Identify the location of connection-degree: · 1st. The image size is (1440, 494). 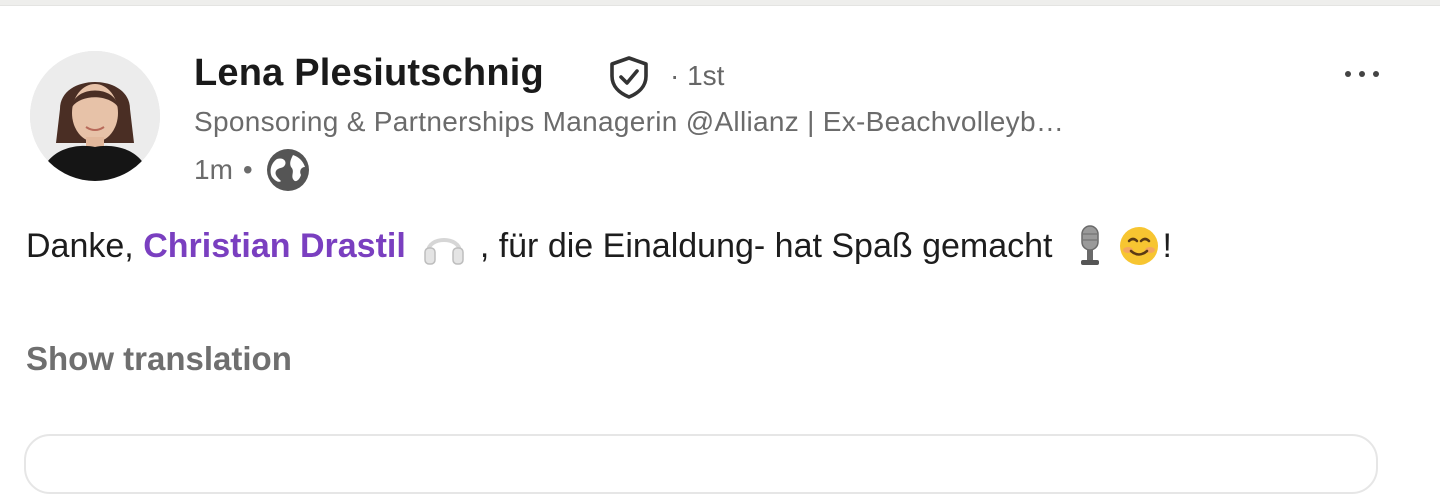
(697, 76).